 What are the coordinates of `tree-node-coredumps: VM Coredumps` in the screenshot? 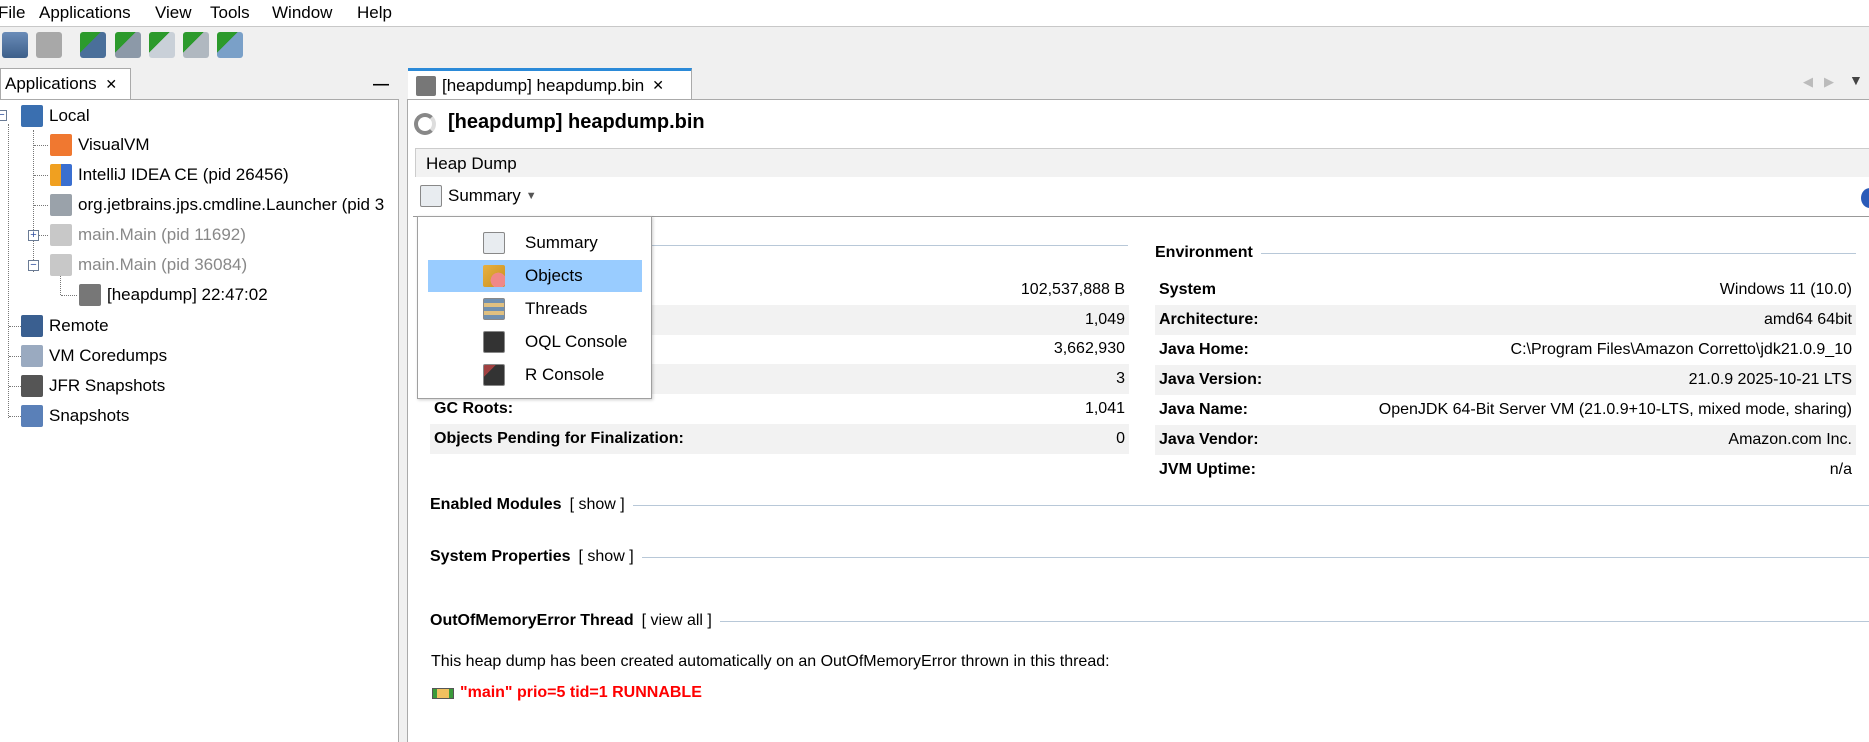 It's located at (94, 356).